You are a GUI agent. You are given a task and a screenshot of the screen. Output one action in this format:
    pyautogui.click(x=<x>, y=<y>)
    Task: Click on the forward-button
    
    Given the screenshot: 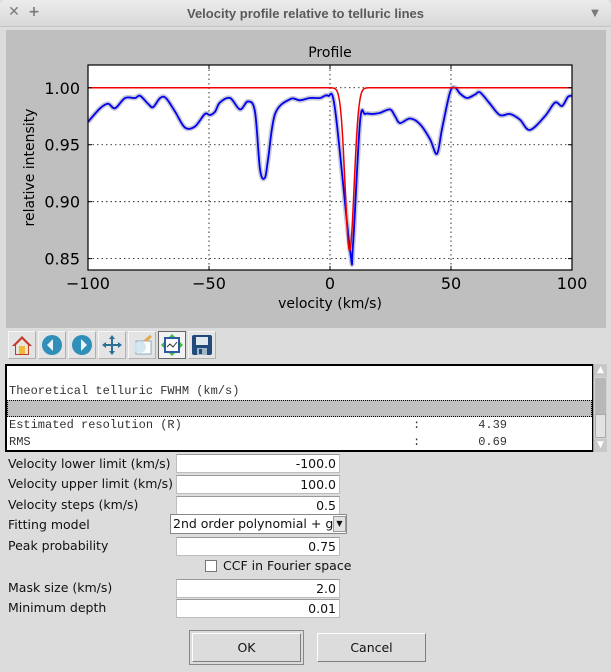 What is the action you would take?
    pyautogui.click(x=82, y=345)
    